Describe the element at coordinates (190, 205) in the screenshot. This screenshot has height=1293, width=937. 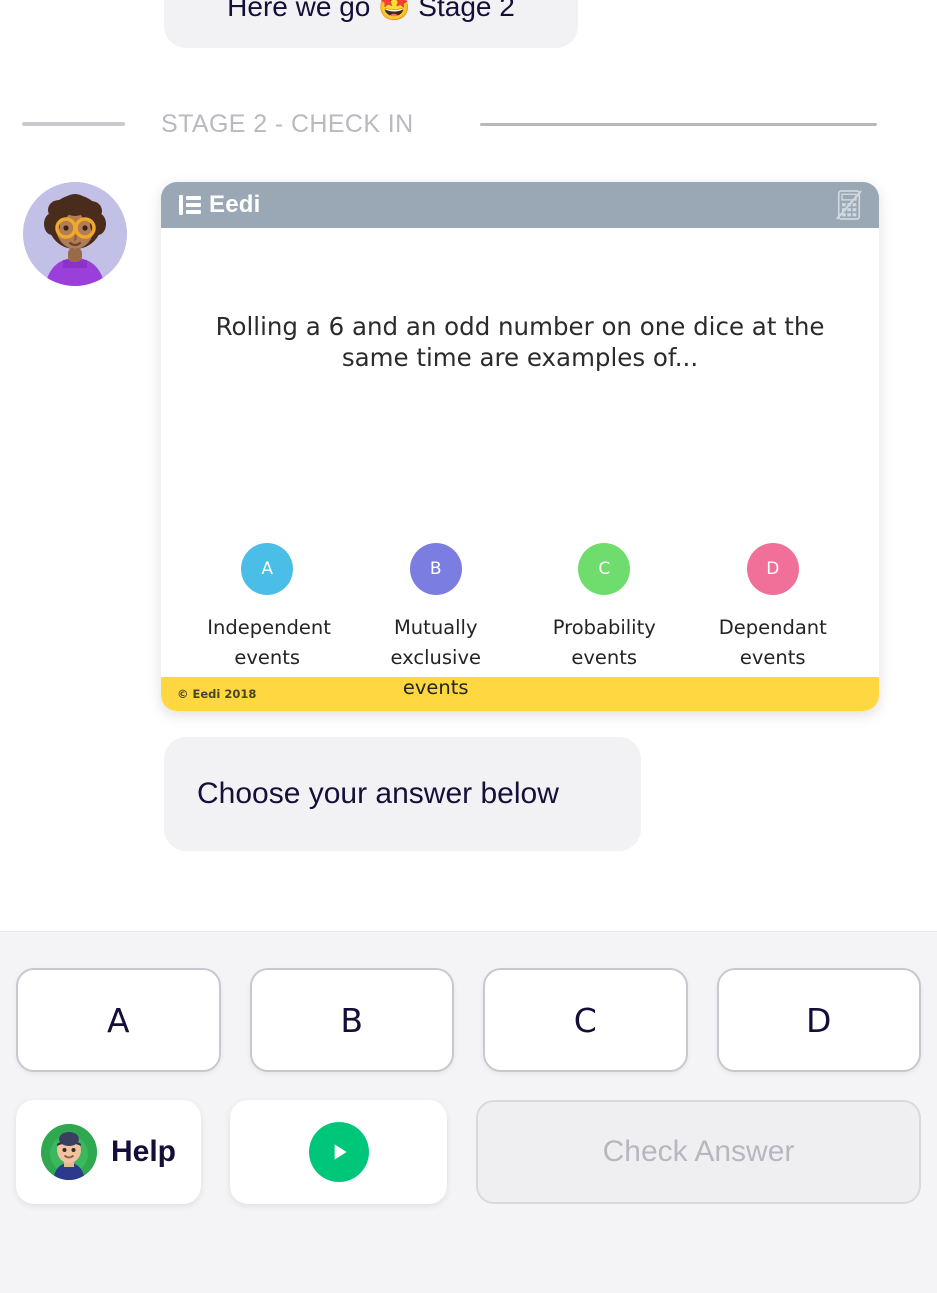
I see `eedi-logo-icon` at that location.